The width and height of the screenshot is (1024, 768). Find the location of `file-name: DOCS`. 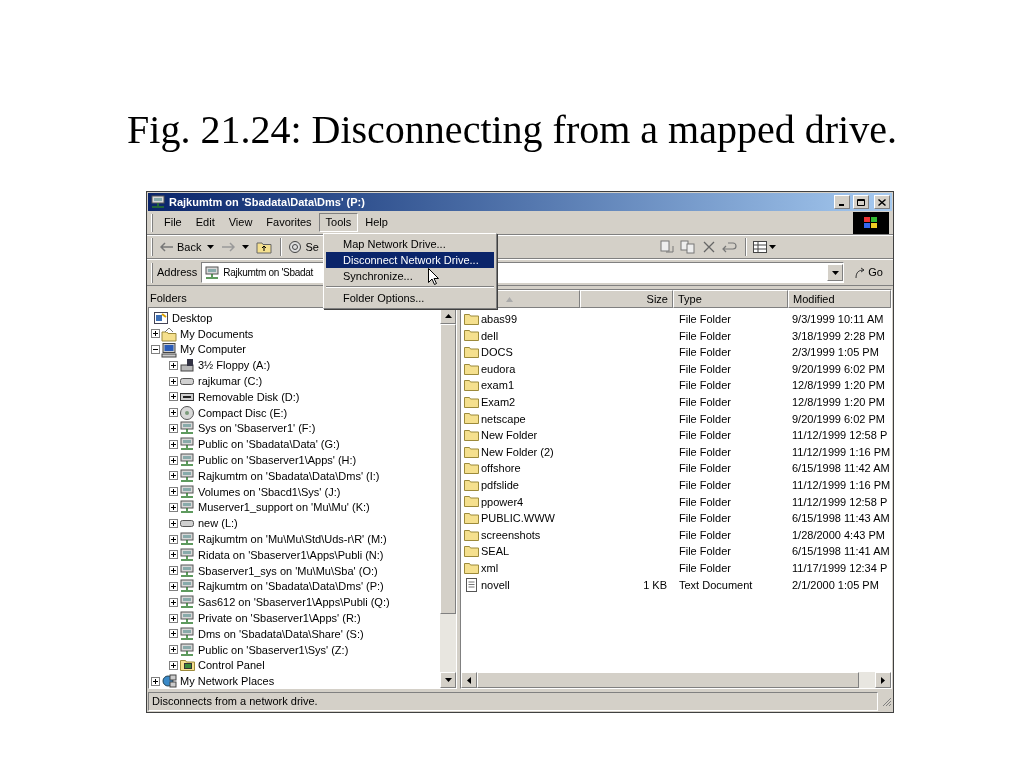

file-name: DOCS is located at coordinates (497, 352).